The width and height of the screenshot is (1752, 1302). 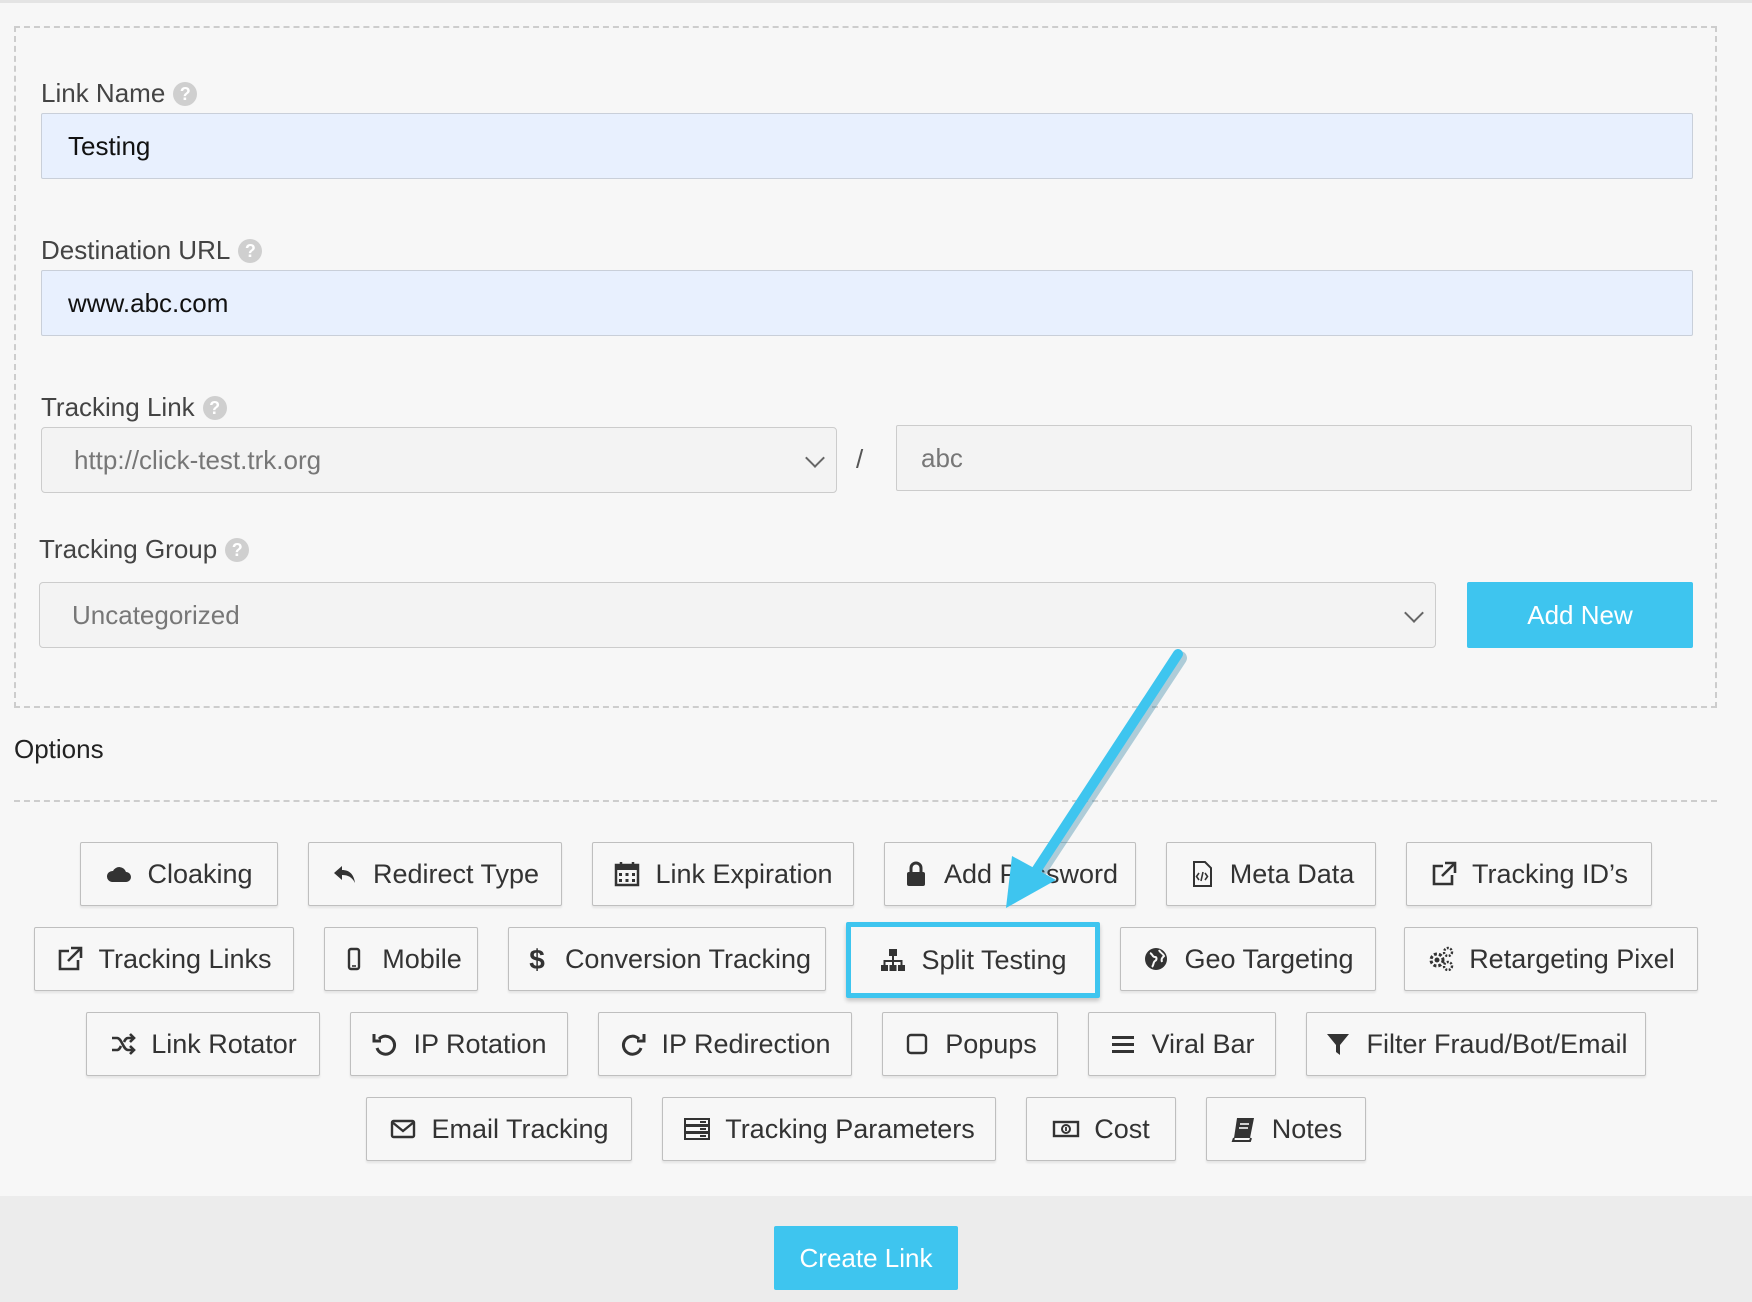 I want to click on option-geo-targeting-button: Geo Targeting, so click(x=1248, y=959).